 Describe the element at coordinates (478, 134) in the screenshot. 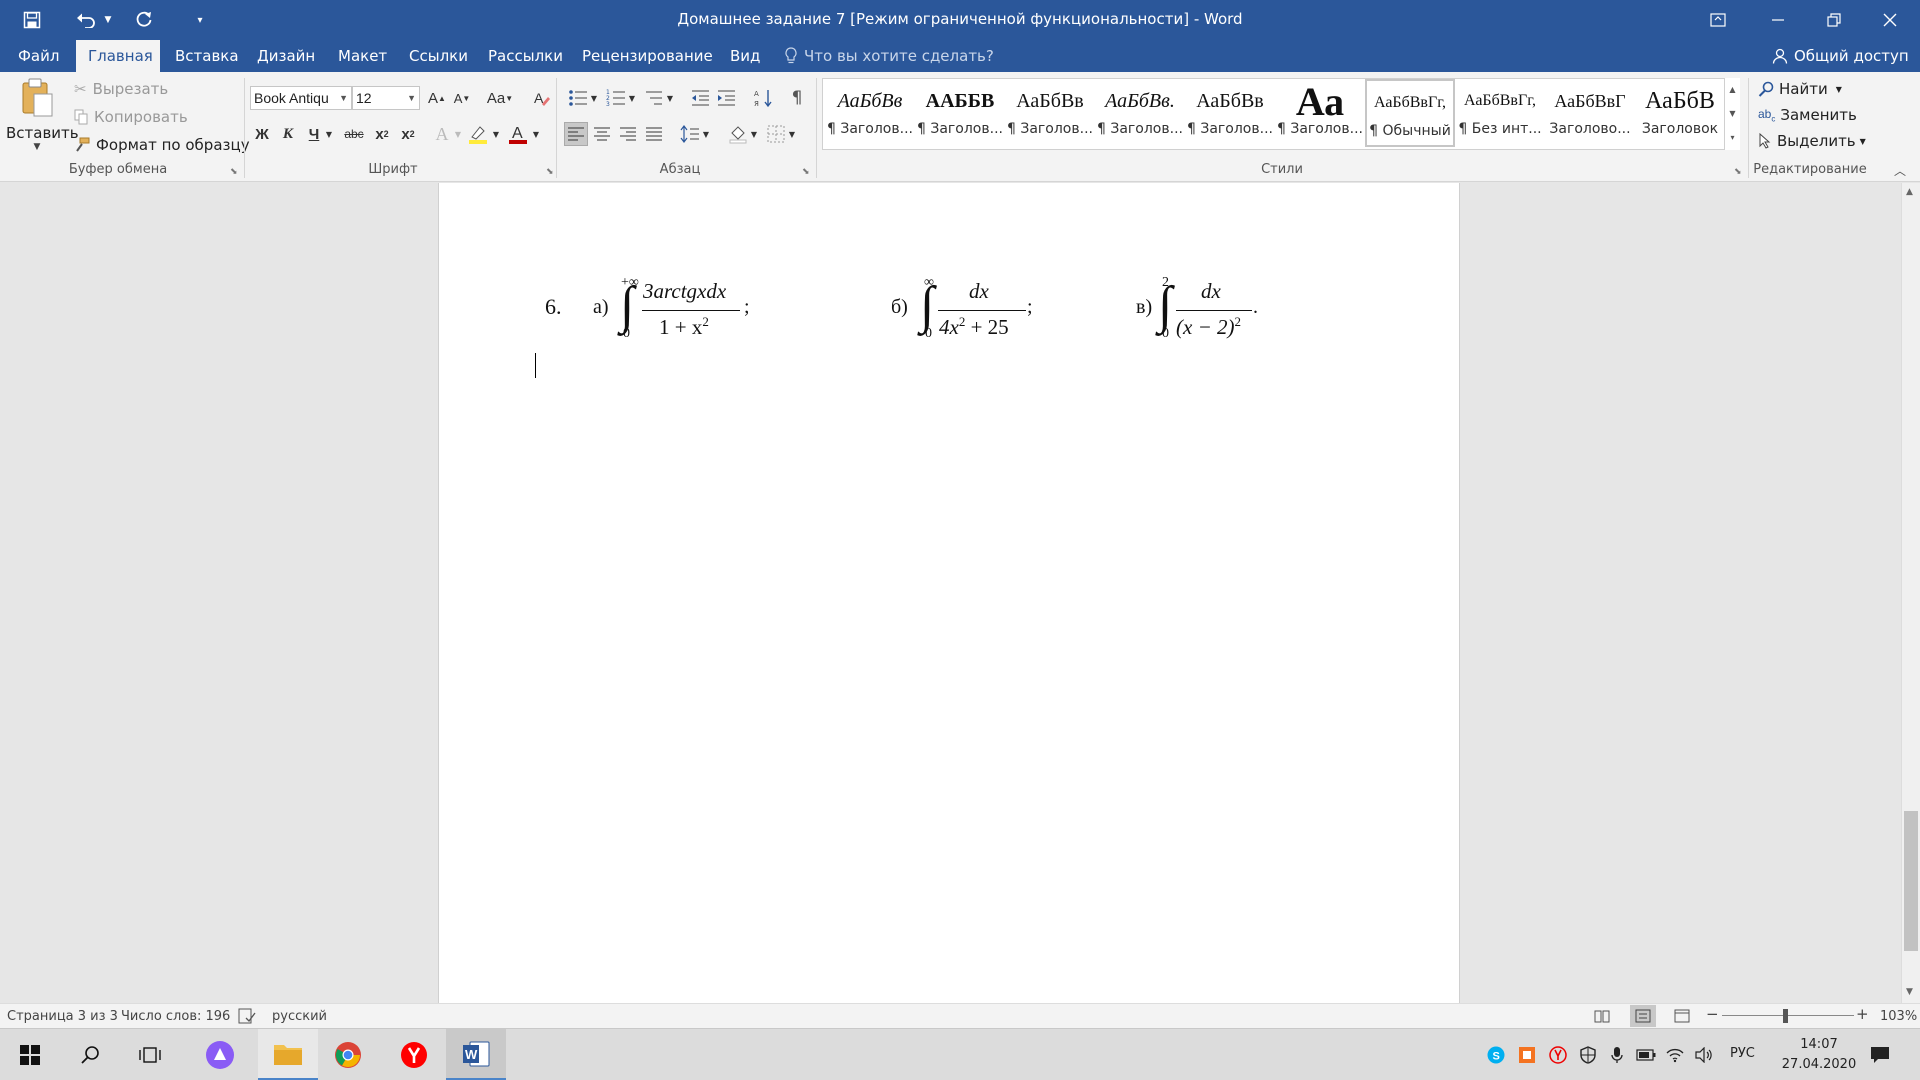

I see `highlight-icon` at that location.